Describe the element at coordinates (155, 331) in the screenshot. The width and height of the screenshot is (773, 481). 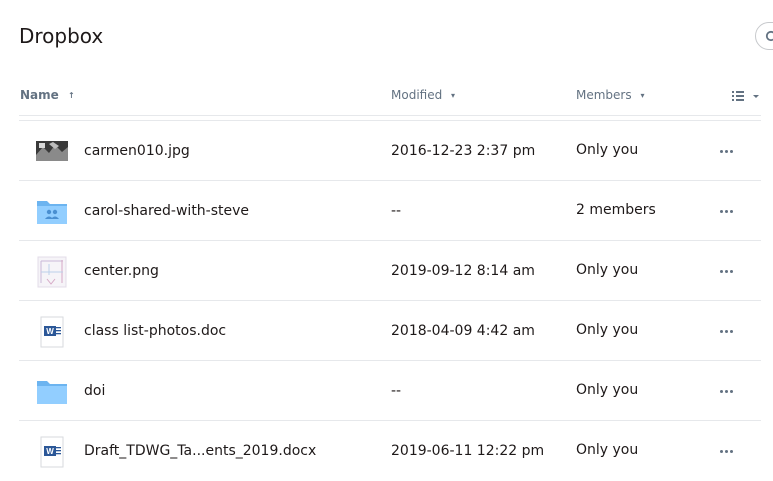
I see `file-name: class list-photos.doc` at that location.